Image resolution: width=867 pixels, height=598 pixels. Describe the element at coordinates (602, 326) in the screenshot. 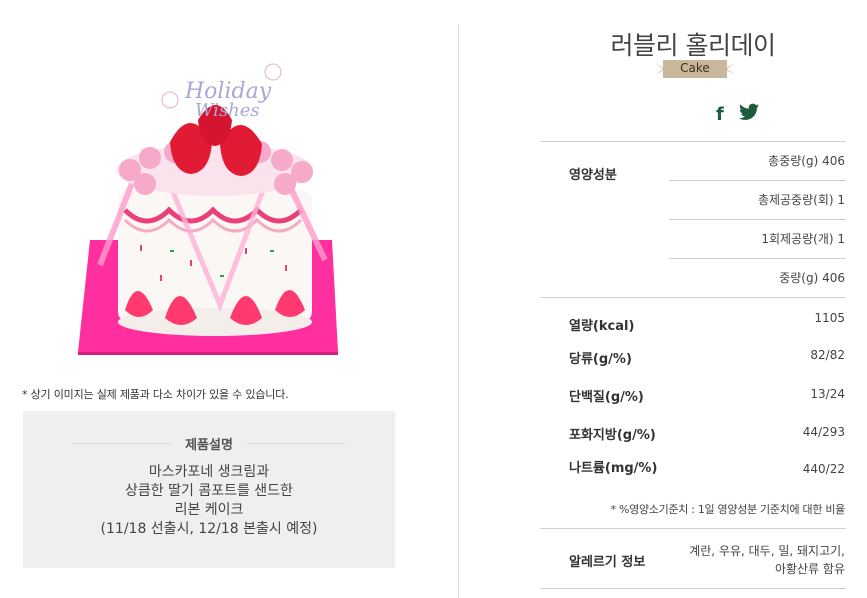

I see `calories-label: 열량(kcal)` at that location.